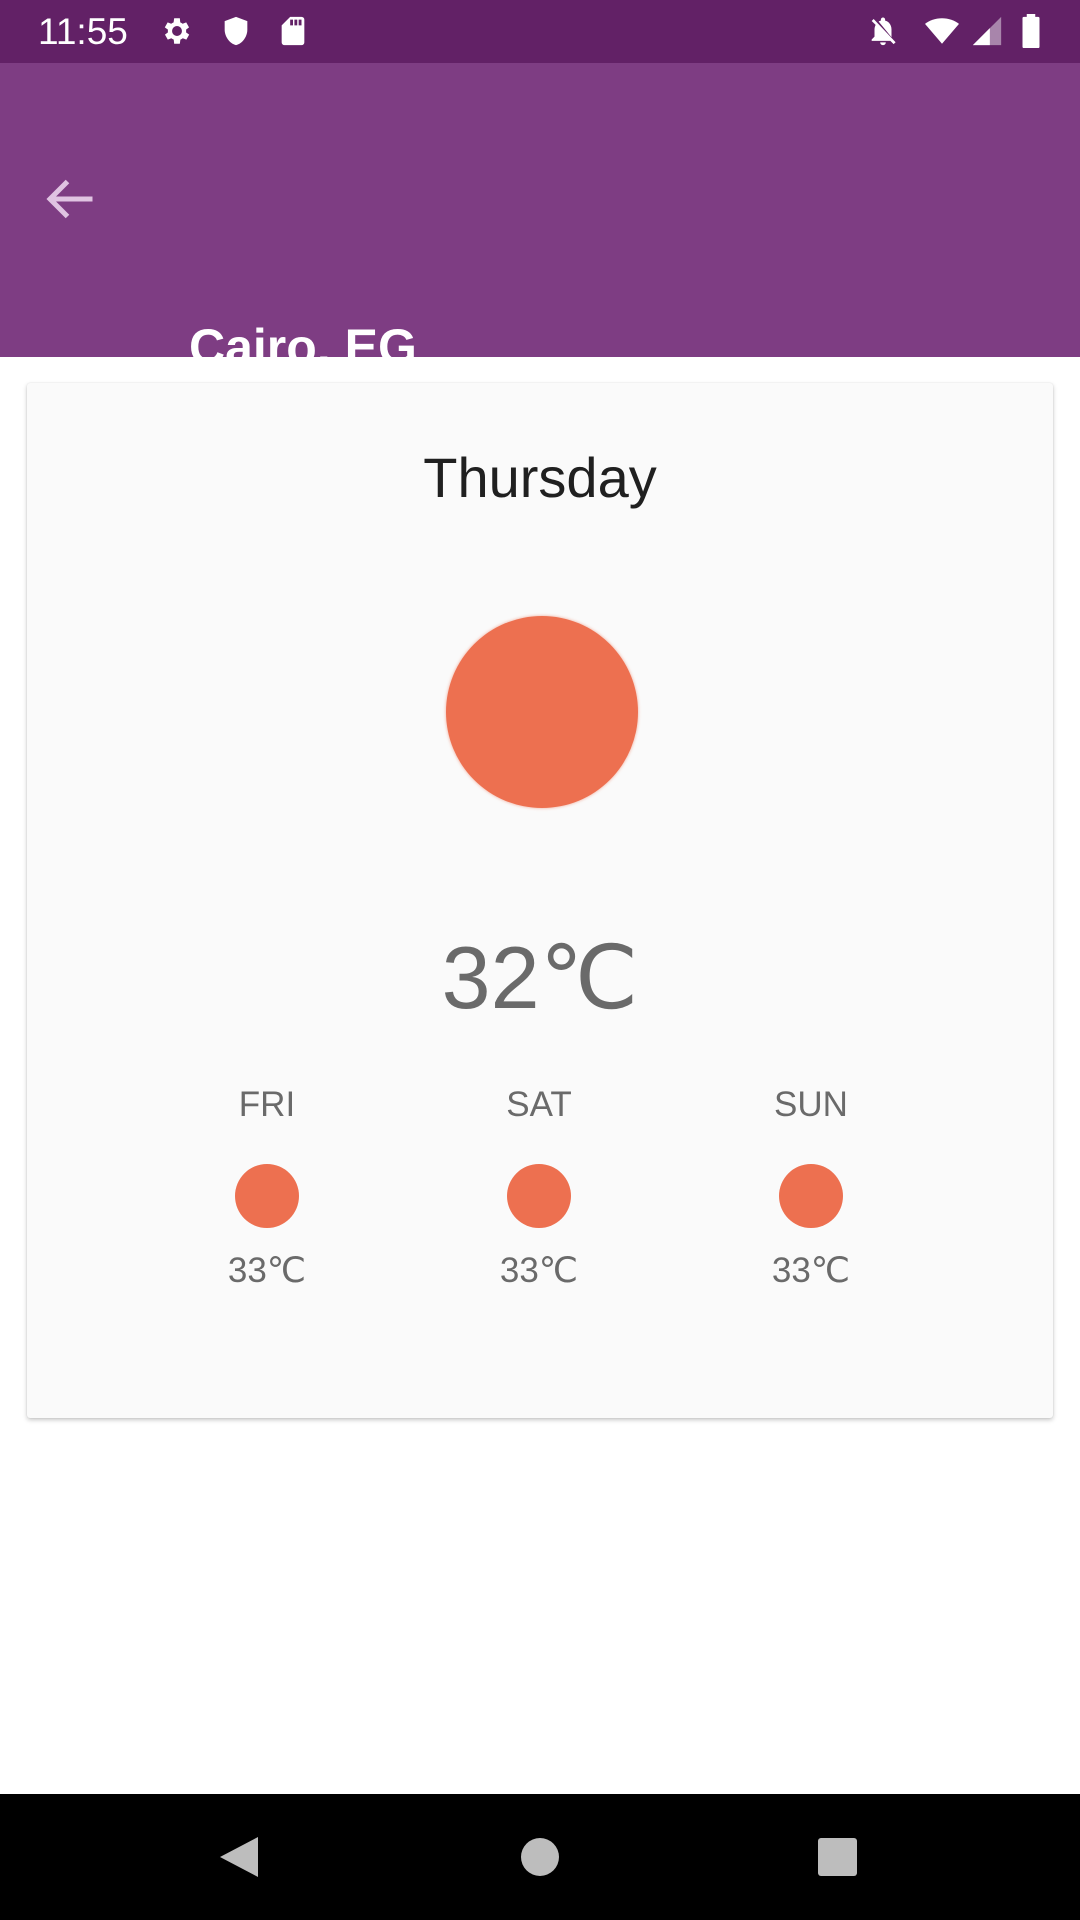 The height and width of the screenshot is (1920, 1080). What do you see at coordinates (303, 347) in the screenshot?
I see `page-title: Cairo, EG` at bounding box center [303, 347].